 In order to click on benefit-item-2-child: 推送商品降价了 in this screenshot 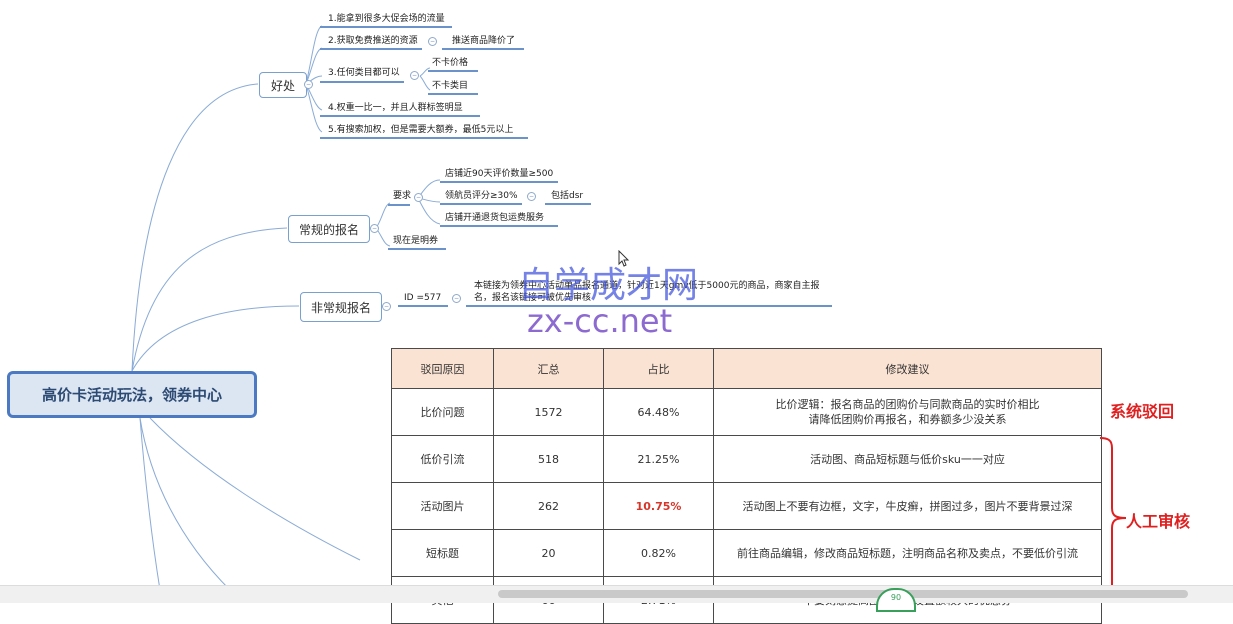, I will do `click(484, 41)`.